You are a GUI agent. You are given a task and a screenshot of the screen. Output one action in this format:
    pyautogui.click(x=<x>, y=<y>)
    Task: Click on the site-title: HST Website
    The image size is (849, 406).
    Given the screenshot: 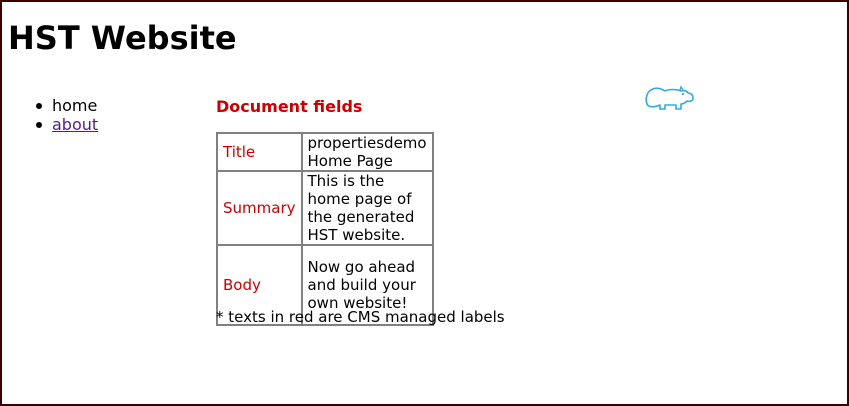 What is the action you would take?
    pyautogui.click(x=122, y=38)
    